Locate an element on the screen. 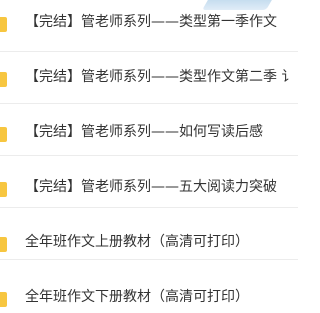  decorative-shape is located at coordinates (237, 5).